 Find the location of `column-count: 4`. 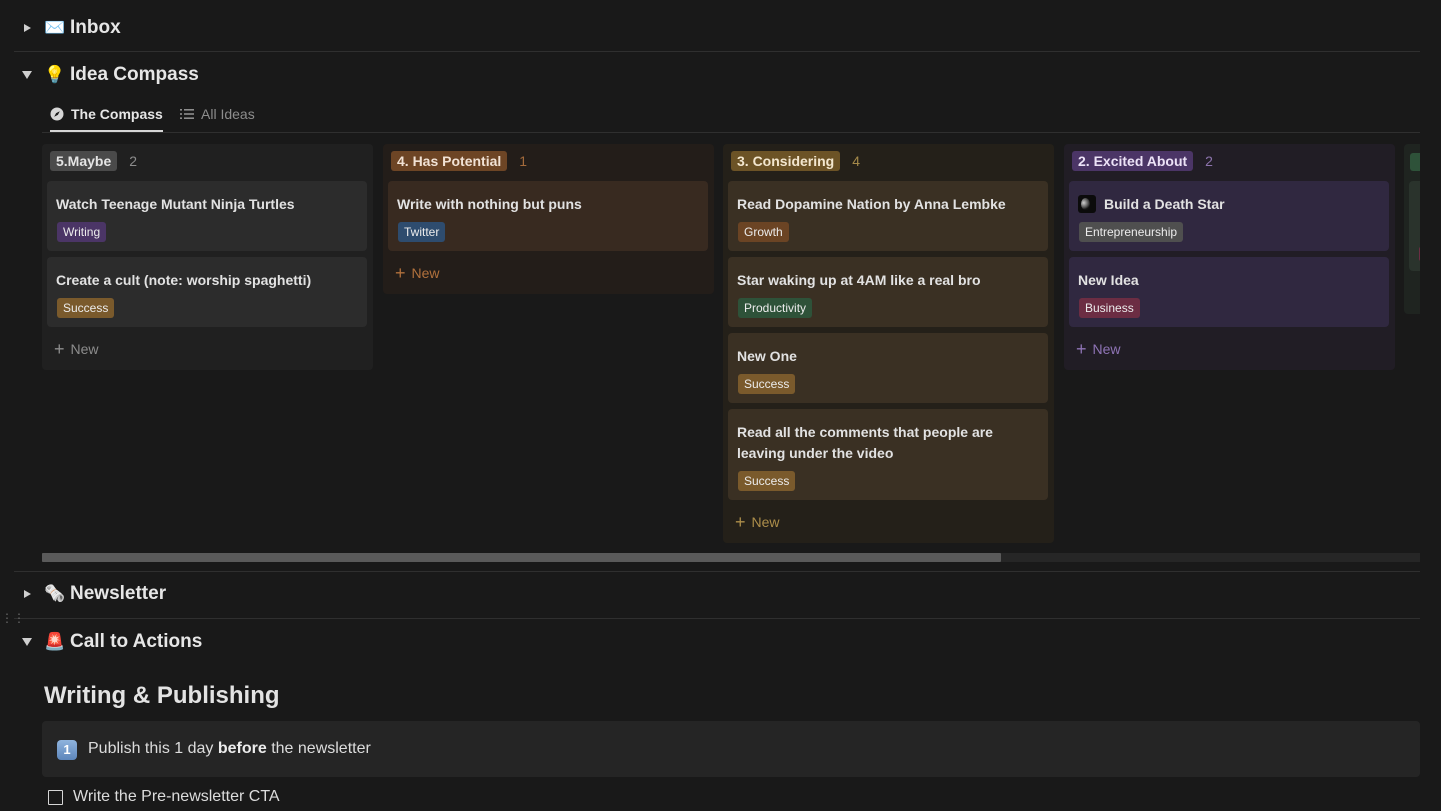

column-count: 4 is located at coordinates (856, 161).